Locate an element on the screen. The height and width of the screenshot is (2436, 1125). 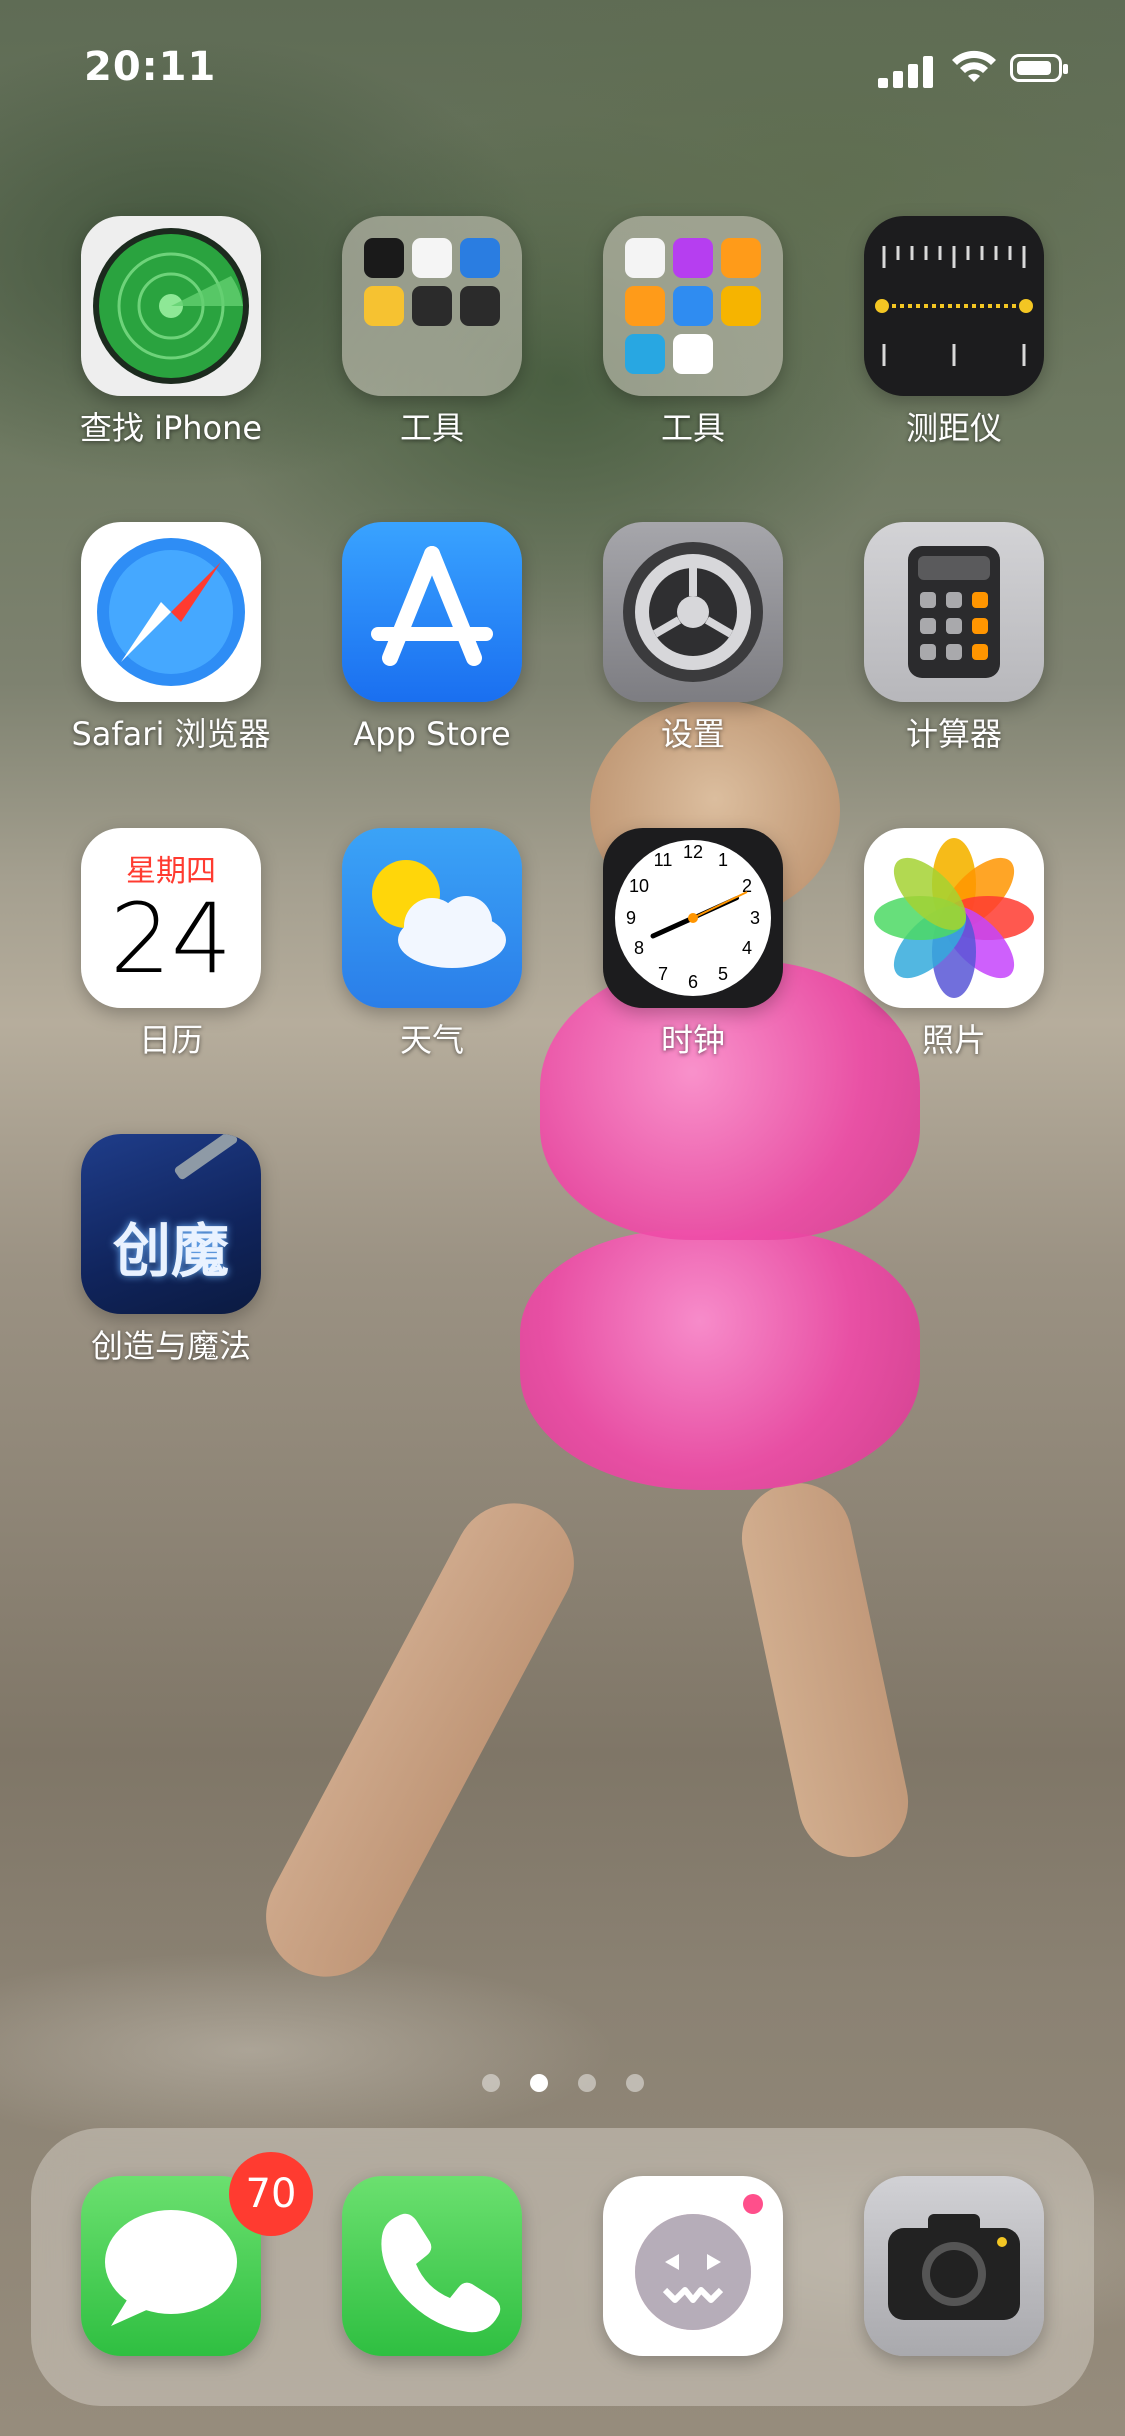
app-photos: 照片 is located at coordinates (954, 944).